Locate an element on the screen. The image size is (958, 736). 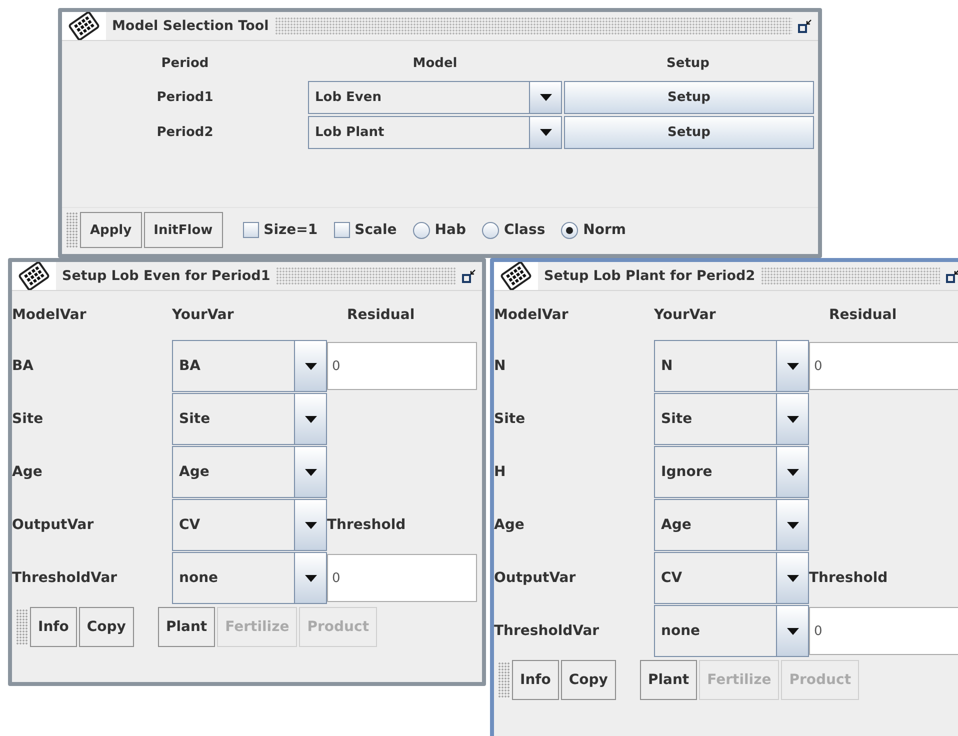
column-header: Period is located at coordinates (185, 64).